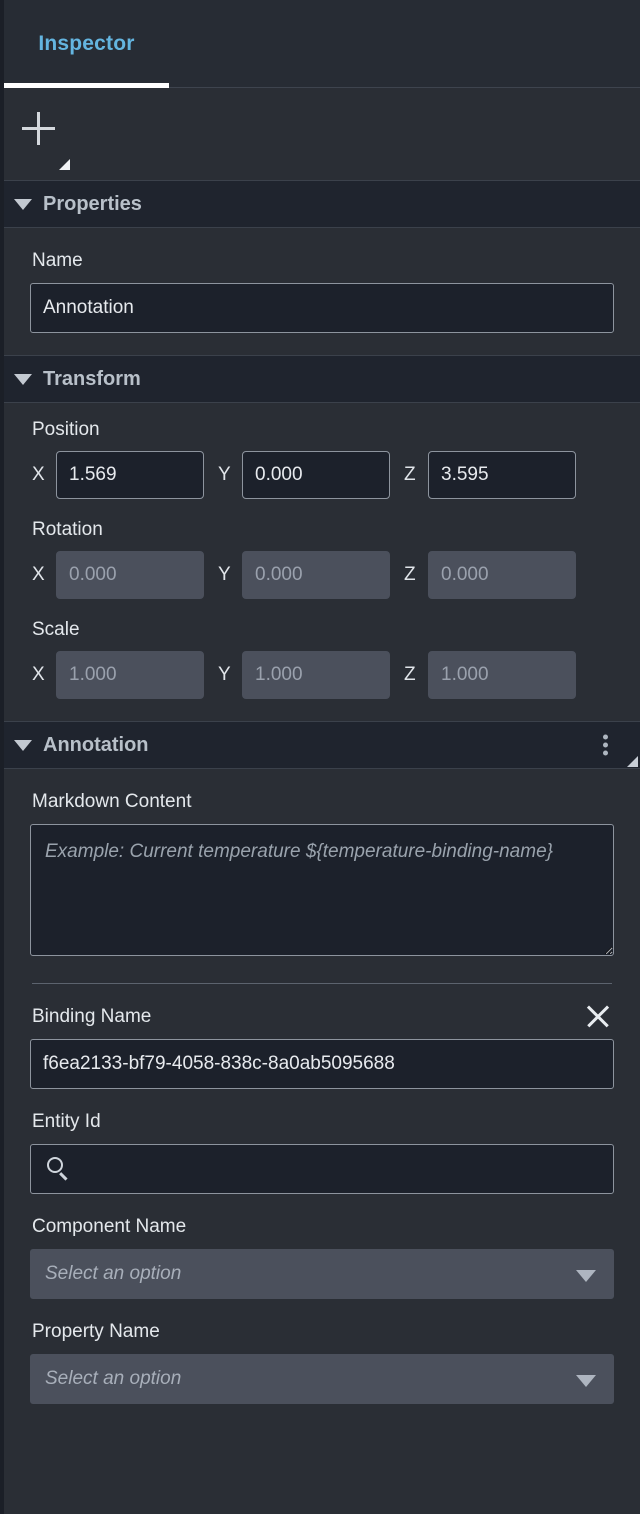 Image resolution: width=640 pixels, height=1514 pixels. I want to click on name-input, so click(322, 308).